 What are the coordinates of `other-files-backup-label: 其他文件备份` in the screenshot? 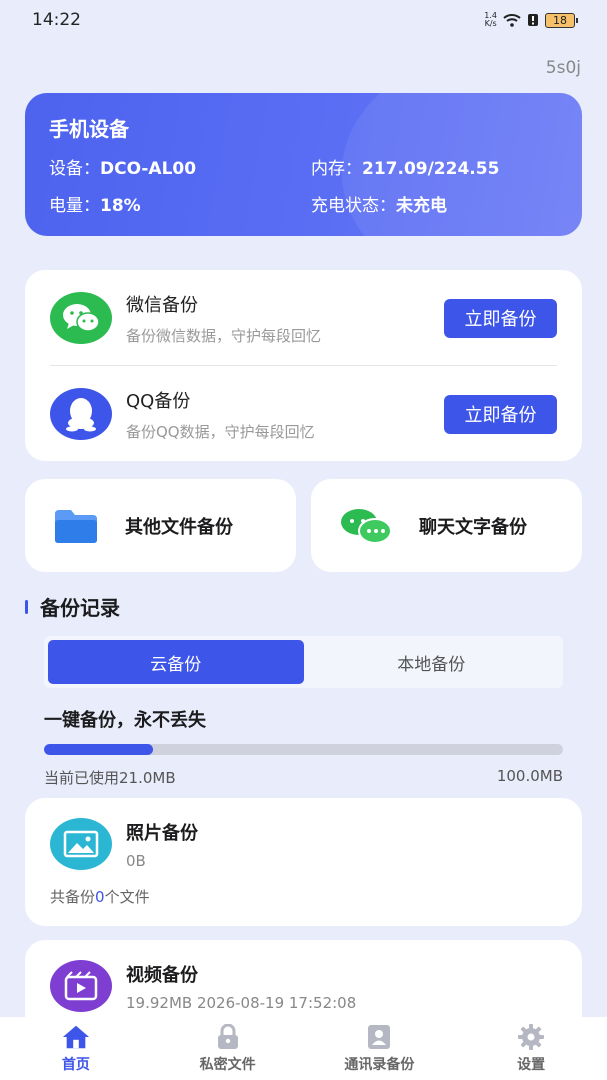 It's located at (179, 527).